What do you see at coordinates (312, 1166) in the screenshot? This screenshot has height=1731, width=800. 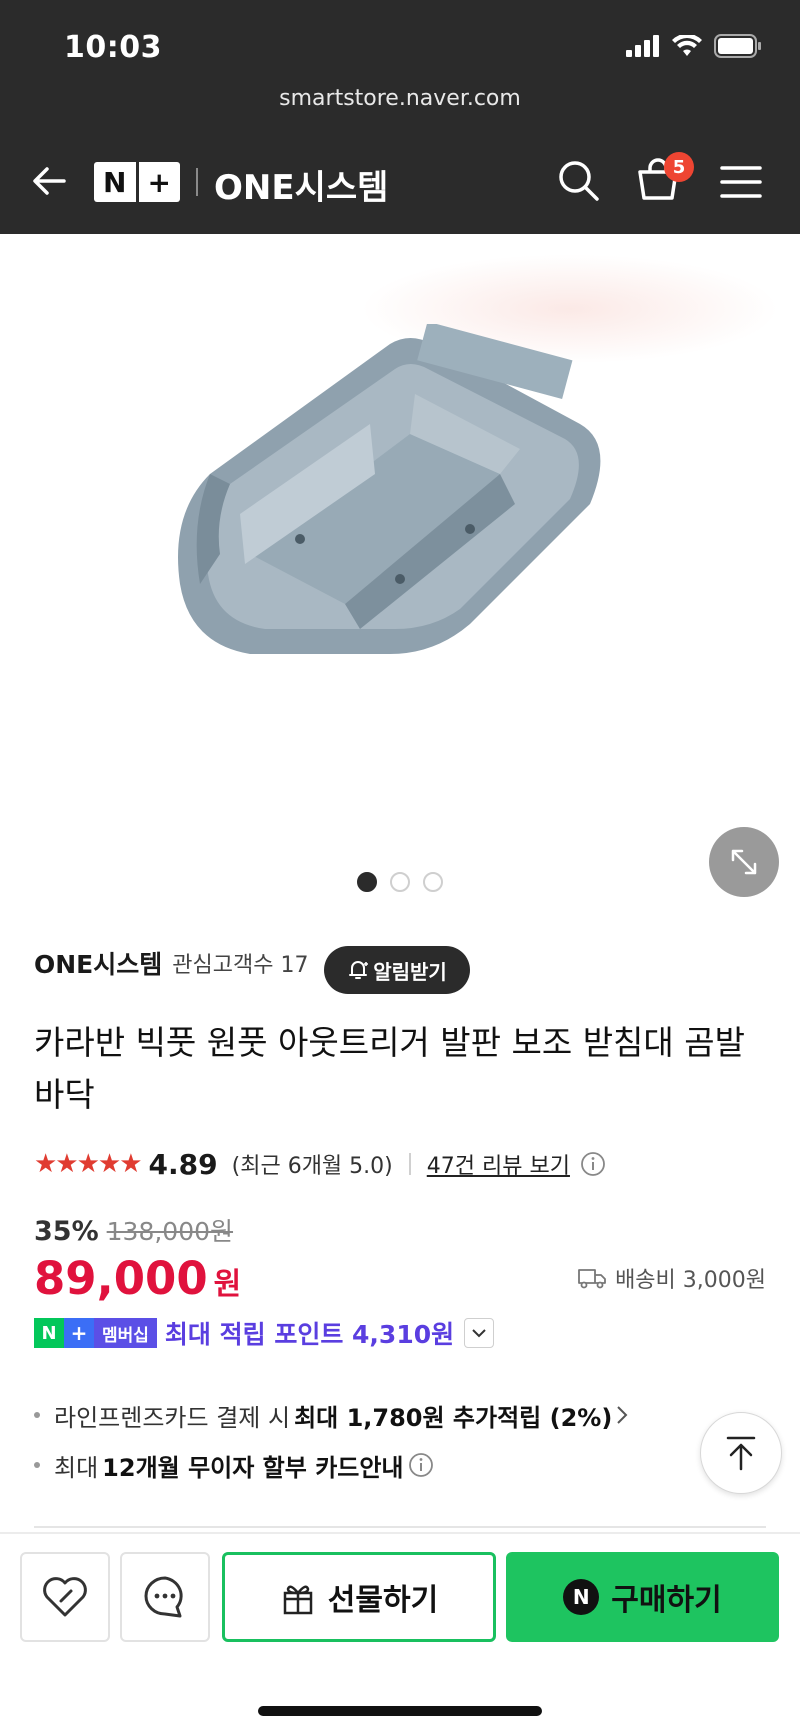 I see `recent-rating: (최근 6개월 5.0)` at bounding box center [312, 1166].